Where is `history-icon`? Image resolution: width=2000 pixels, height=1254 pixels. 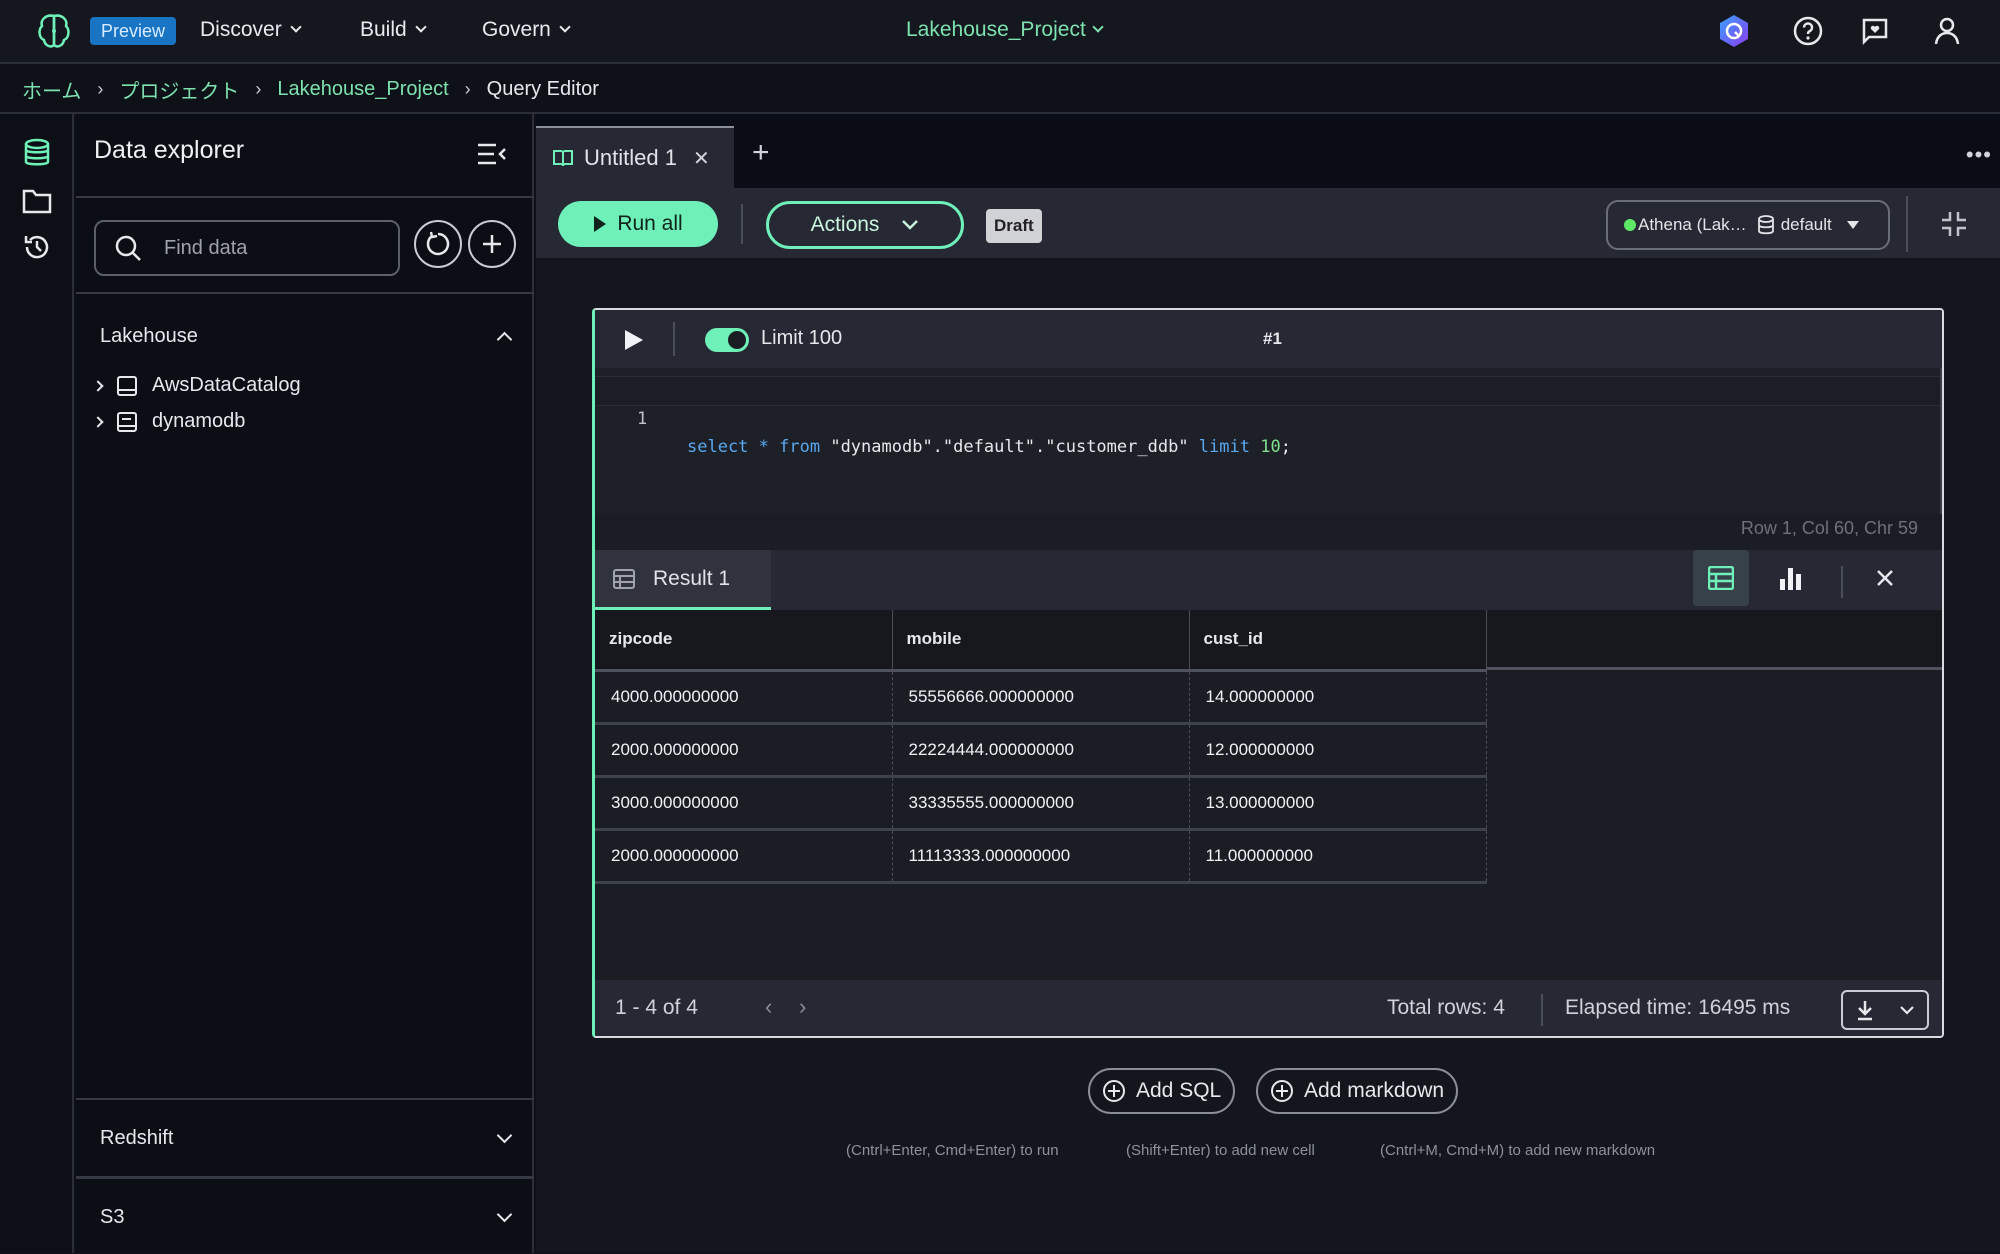
history-icon is located at coordinates (36, 247).